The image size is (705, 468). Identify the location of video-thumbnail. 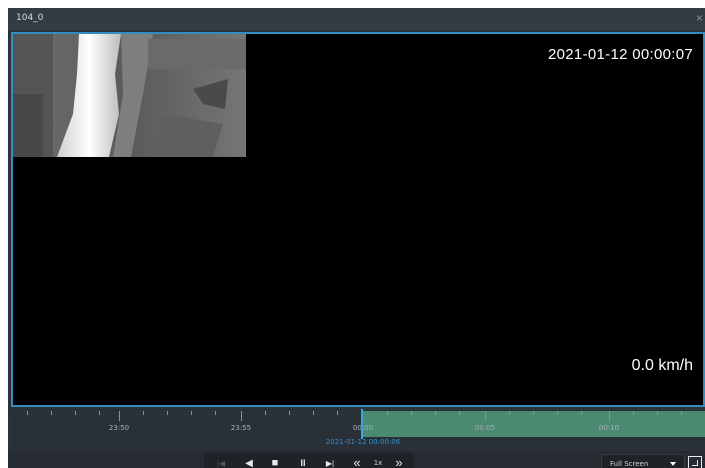
(129, 95).